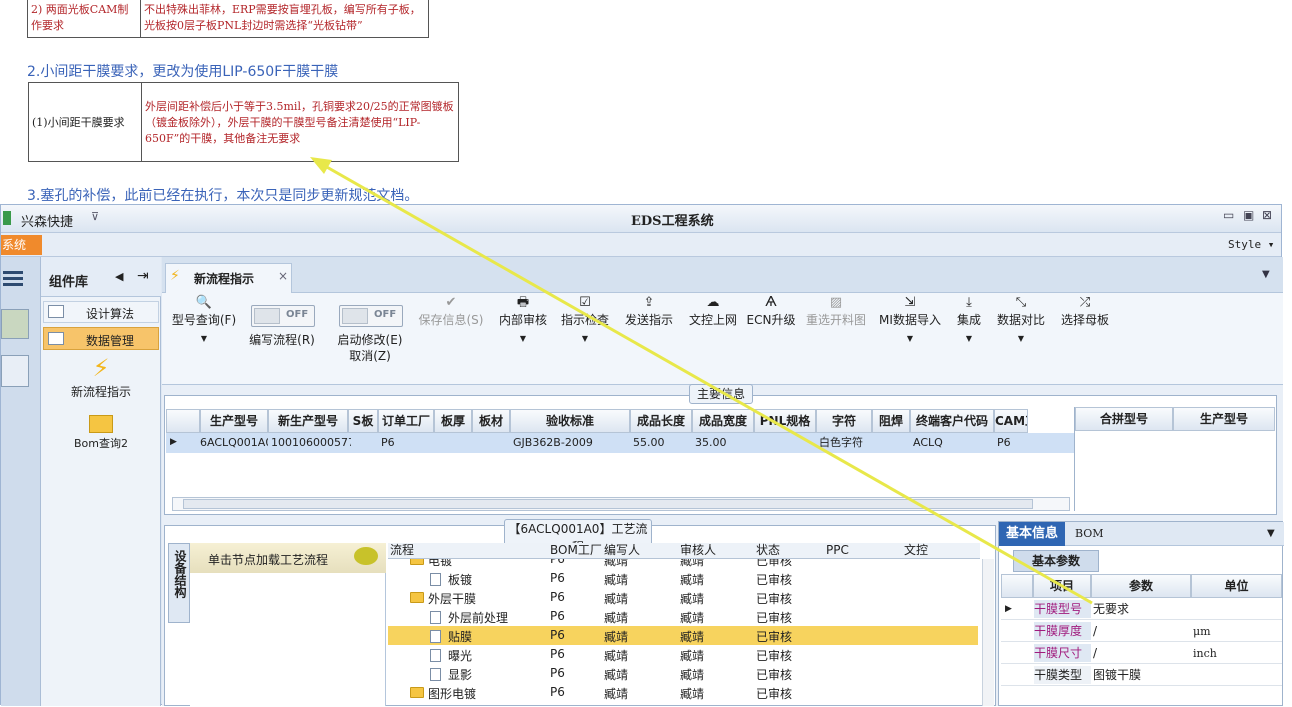 This screenshot has width=1292, height=707. What do you see at coordinates (837, 550) in the screenshot?
I see `process-column-header: PPC` at bounding box center [837, 550].